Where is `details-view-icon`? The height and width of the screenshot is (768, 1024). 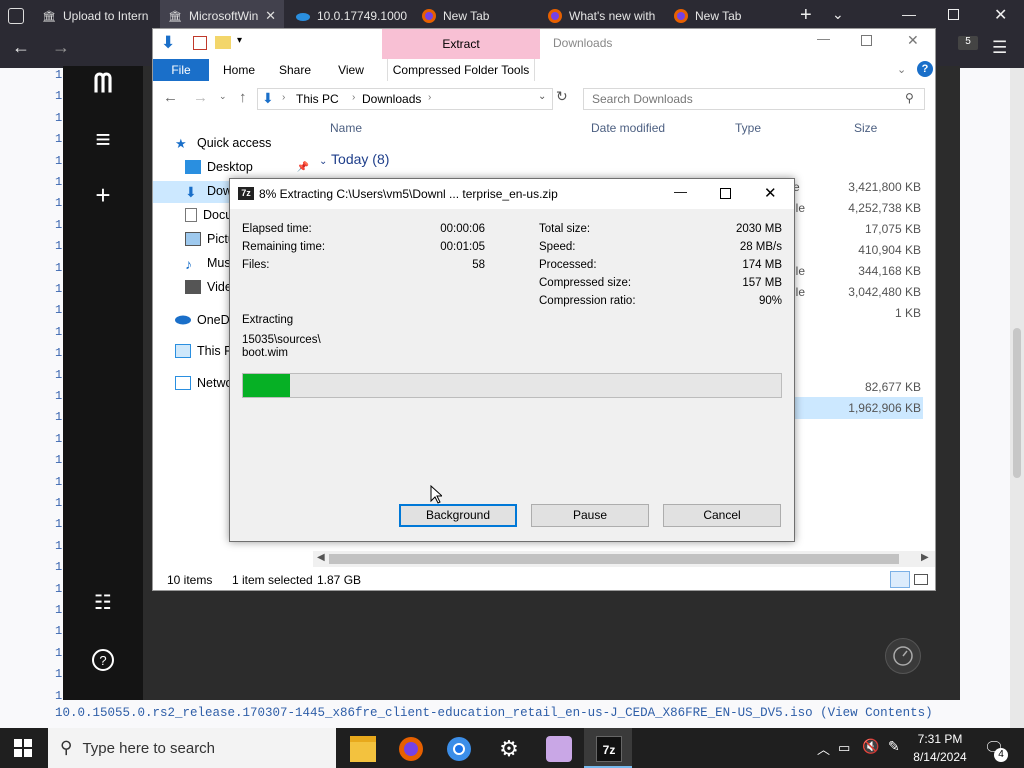 details-view-icon is located at coordinates (900, 579).